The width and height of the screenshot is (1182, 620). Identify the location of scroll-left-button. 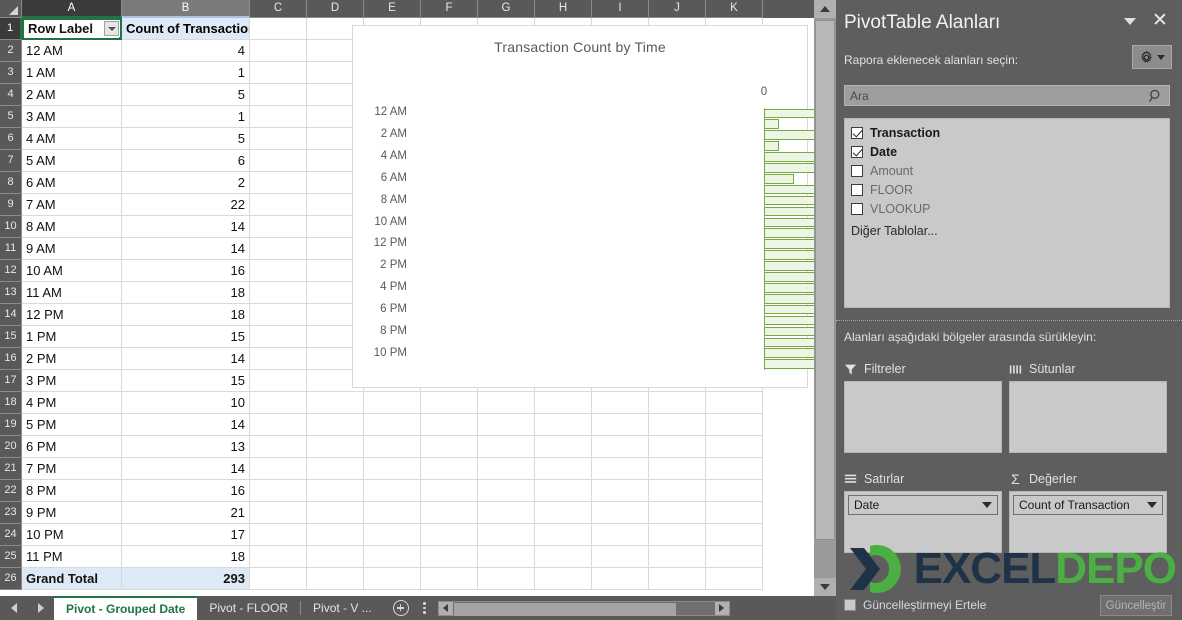
(445, 608).